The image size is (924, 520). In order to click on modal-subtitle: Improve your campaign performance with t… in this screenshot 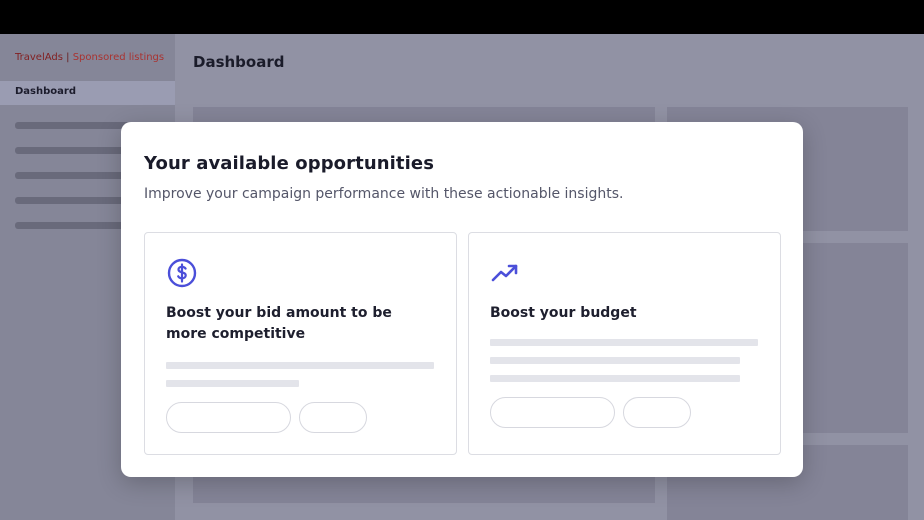, I will do `click(384, 194)`.